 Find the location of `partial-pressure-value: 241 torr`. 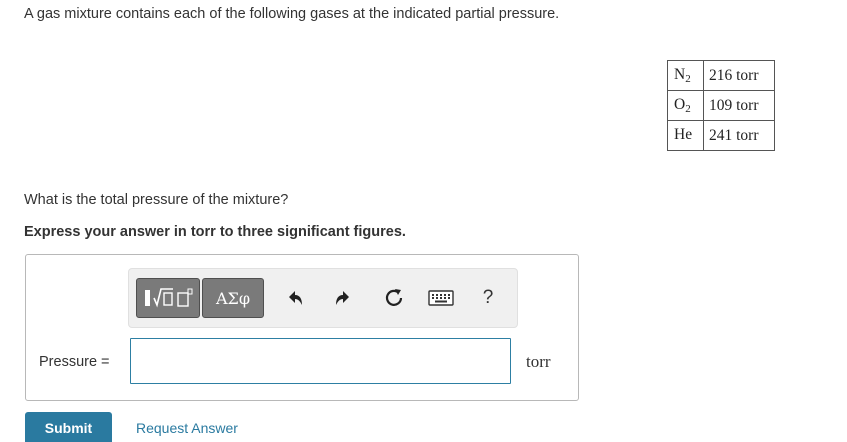

partial-pressure-value: 241 torr is located at coordinates (739, 135).